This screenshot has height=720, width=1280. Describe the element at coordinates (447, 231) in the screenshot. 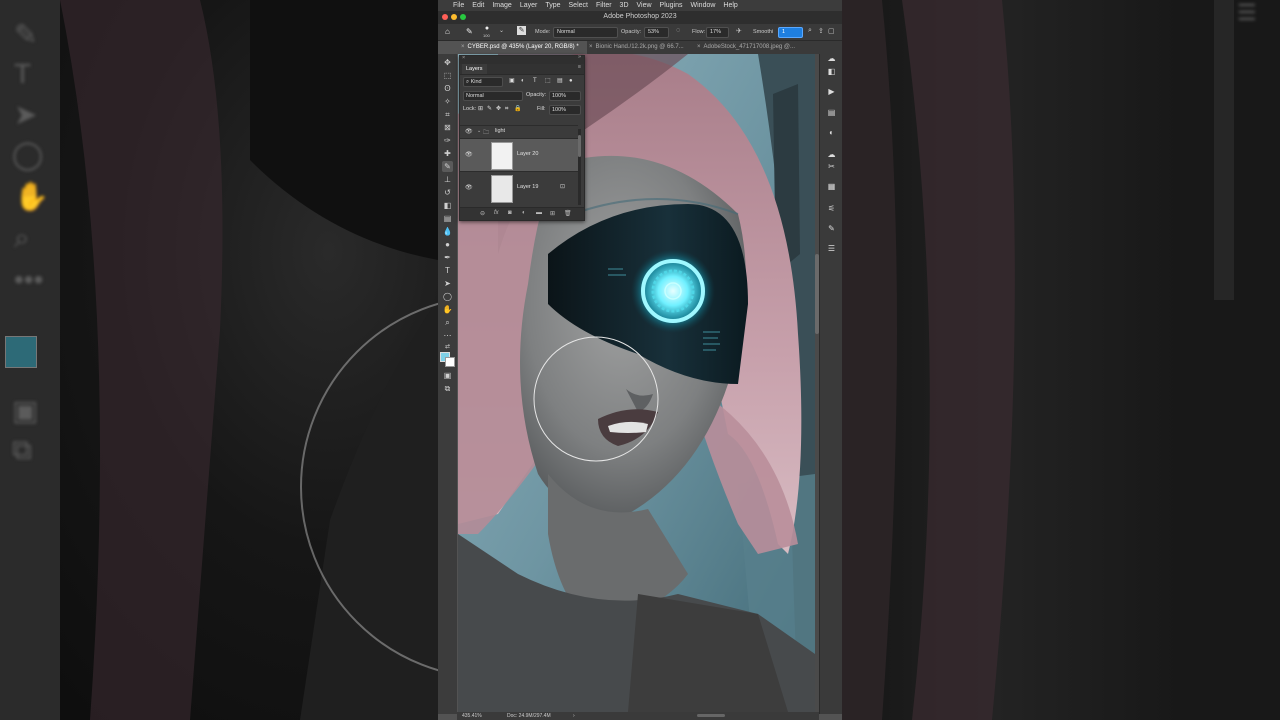

I see `blur-tool-icon: 💧` at that location.